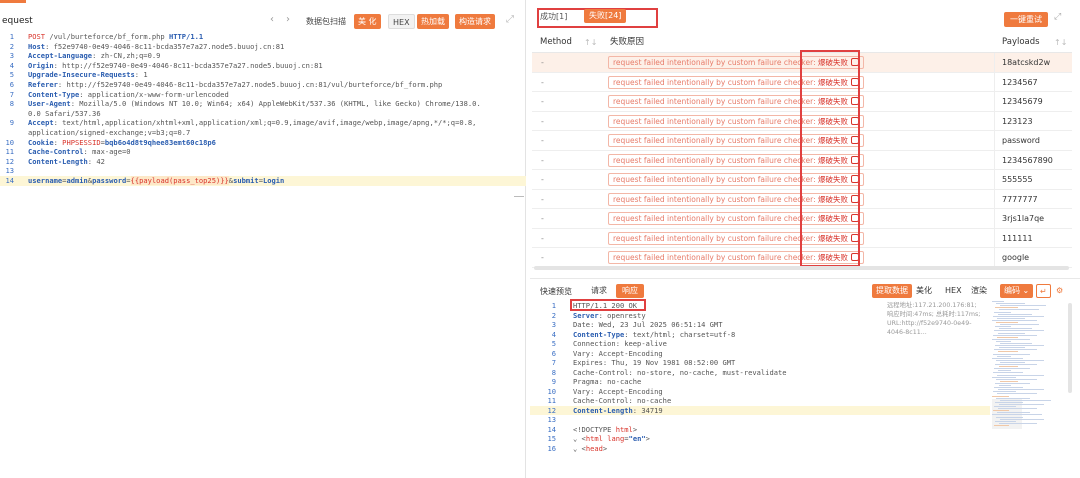 Image resolution: width=1080 pixels, height=478 pixels. What do you see at coordinates (609, 315) in the screenshot?
I see `code-text: Server: openresty` at bounding box center [609, 315].